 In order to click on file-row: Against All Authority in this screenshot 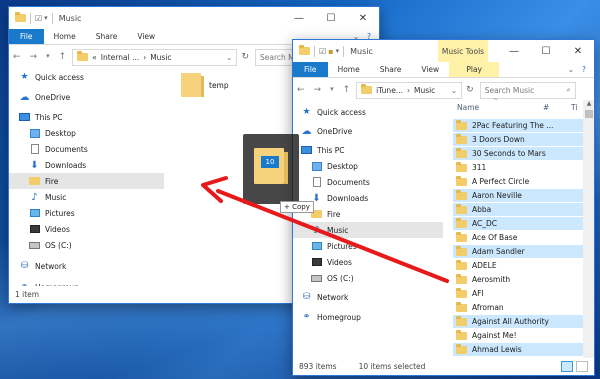, I will do `click(518, 321)`.